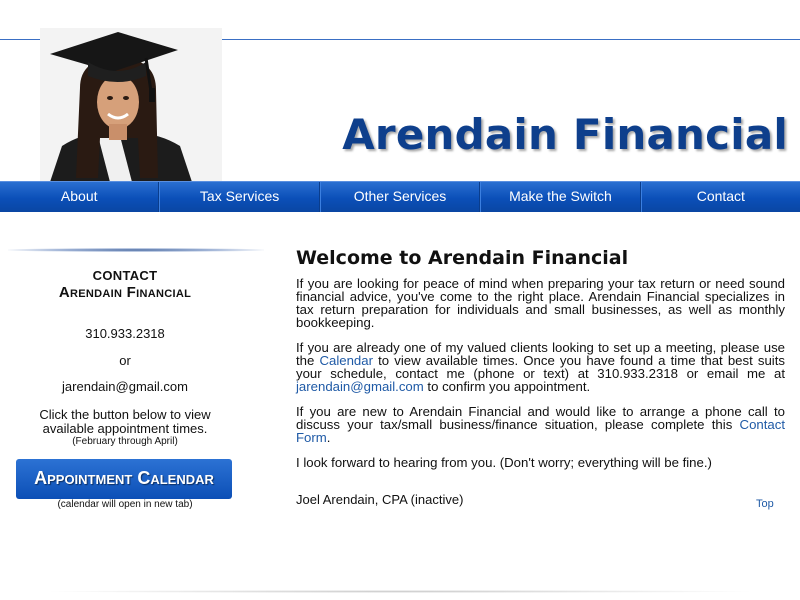 The image size is (800, 600). I want to click on nav-about: About, so click(80, 197).